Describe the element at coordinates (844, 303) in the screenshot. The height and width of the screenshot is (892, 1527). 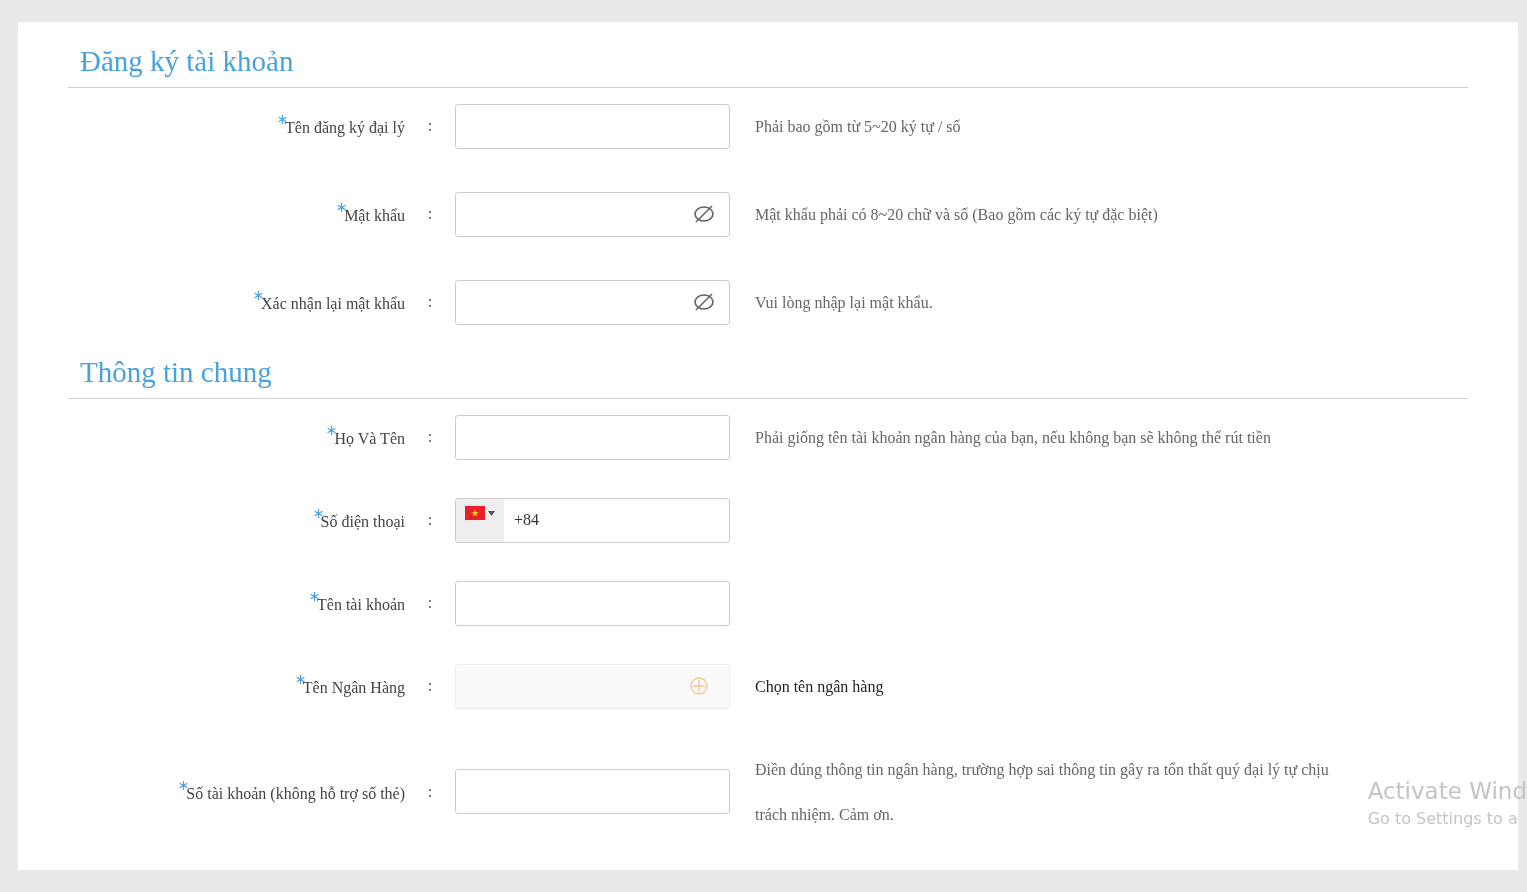
I see `field-hint: Vui lòng nhập lại mật khẩu.` at that location.